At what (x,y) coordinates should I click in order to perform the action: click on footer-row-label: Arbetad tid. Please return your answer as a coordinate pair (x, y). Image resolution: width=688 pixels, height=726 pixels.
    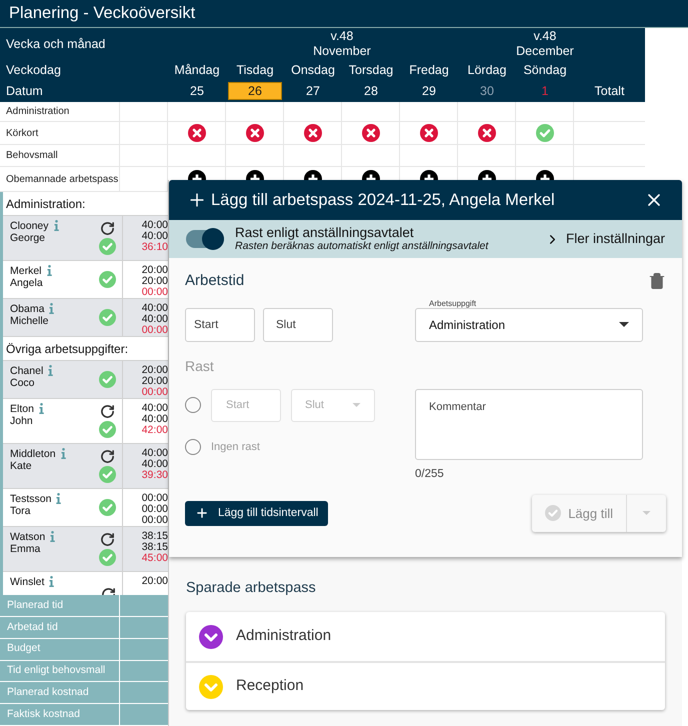
    Looking at the image, I should click on (60, 627).